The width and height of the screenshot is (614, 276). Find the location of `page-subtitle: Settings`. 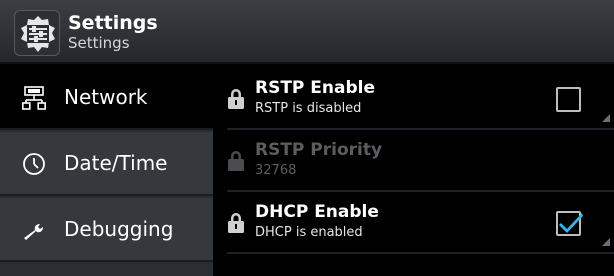

page-subtitle: Settings is located at coordinates (99, 43).